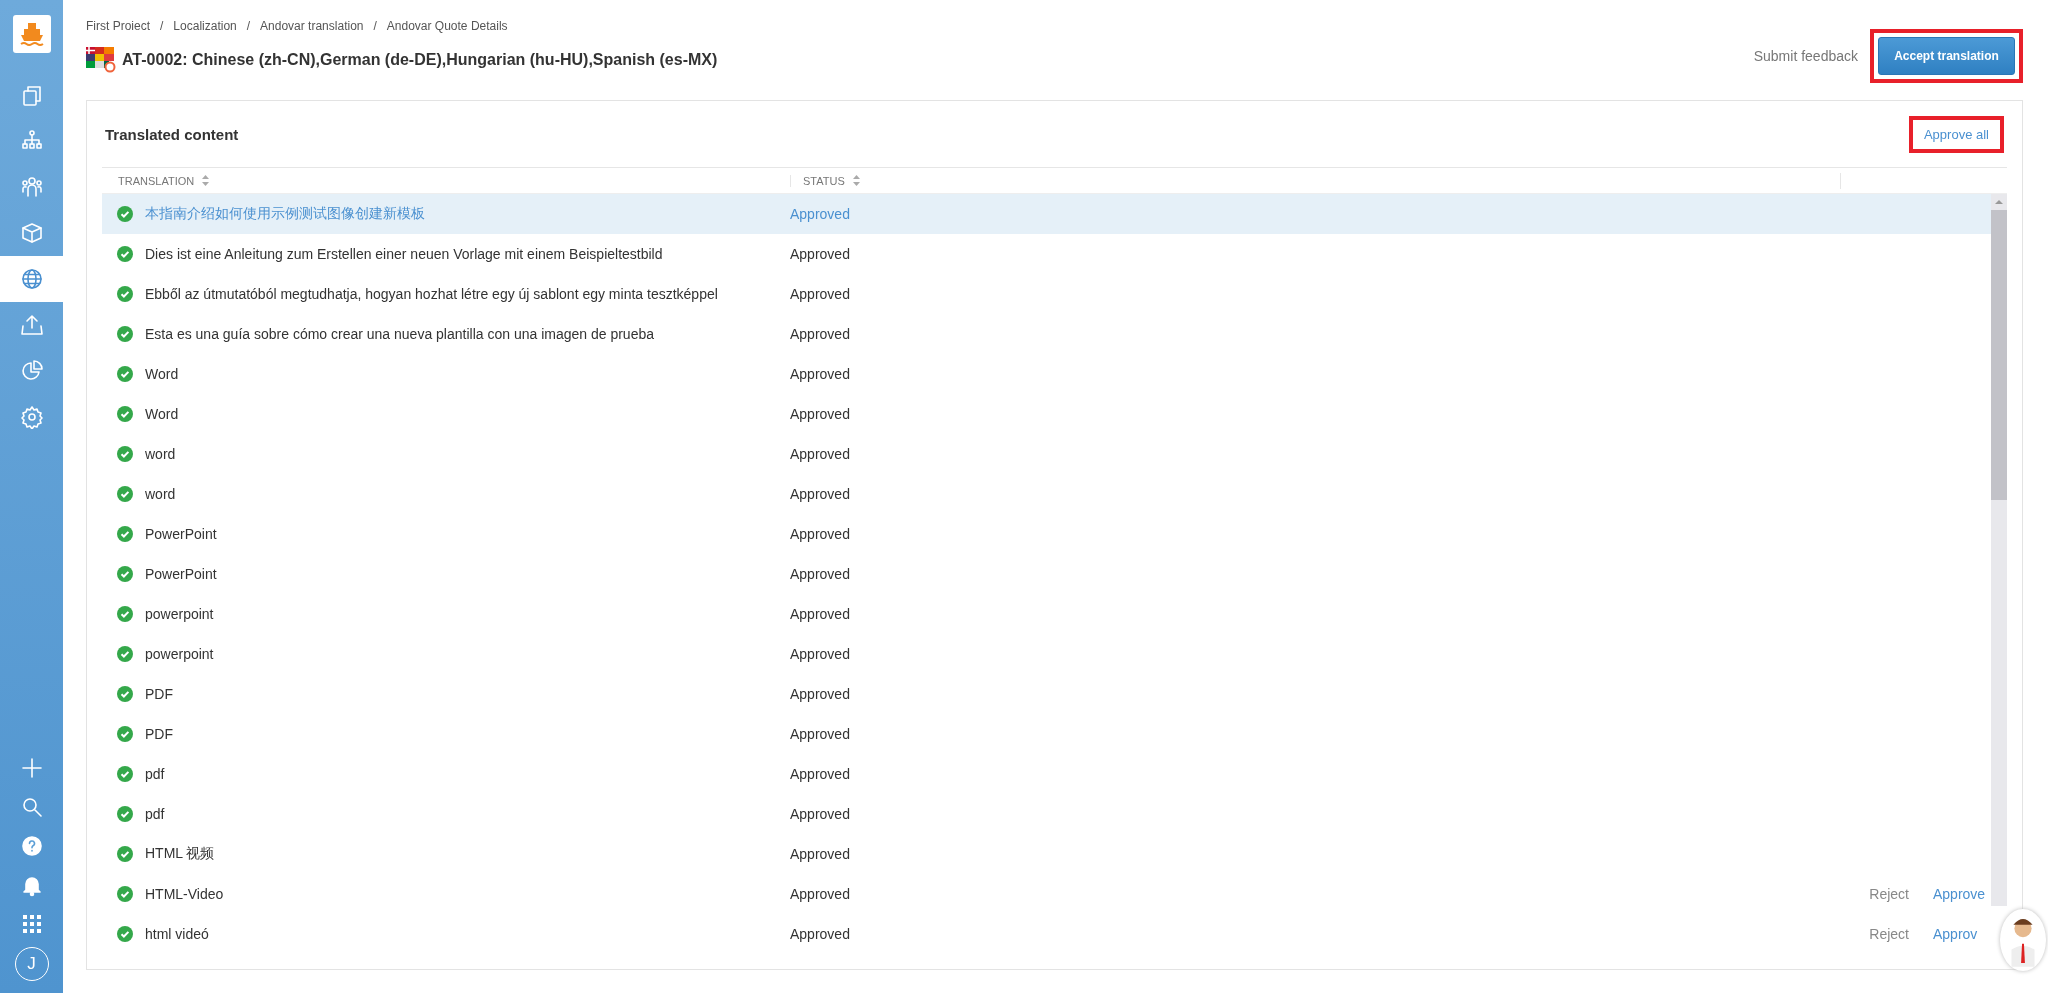  I want to click on translation-text: html videó, so click(177, 934).